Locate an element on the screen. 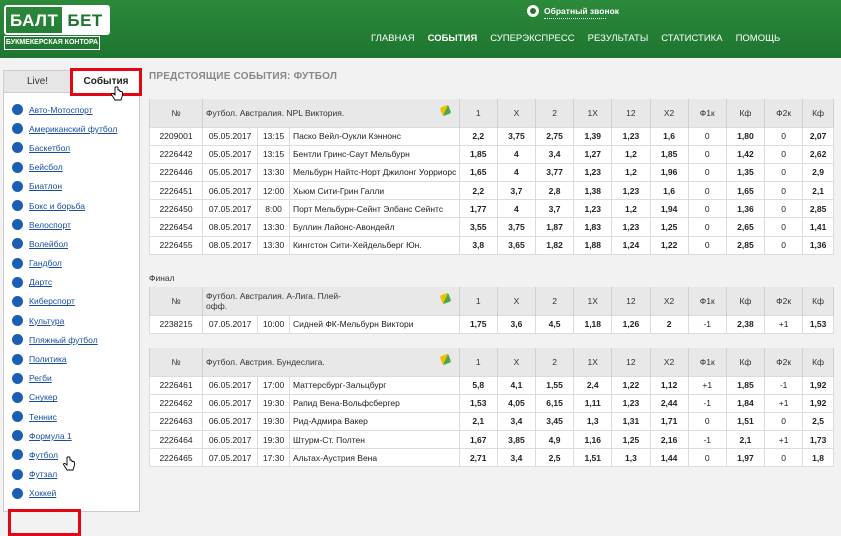  odd-handicap-2: 2,85 is located at coordinates (818, 209).